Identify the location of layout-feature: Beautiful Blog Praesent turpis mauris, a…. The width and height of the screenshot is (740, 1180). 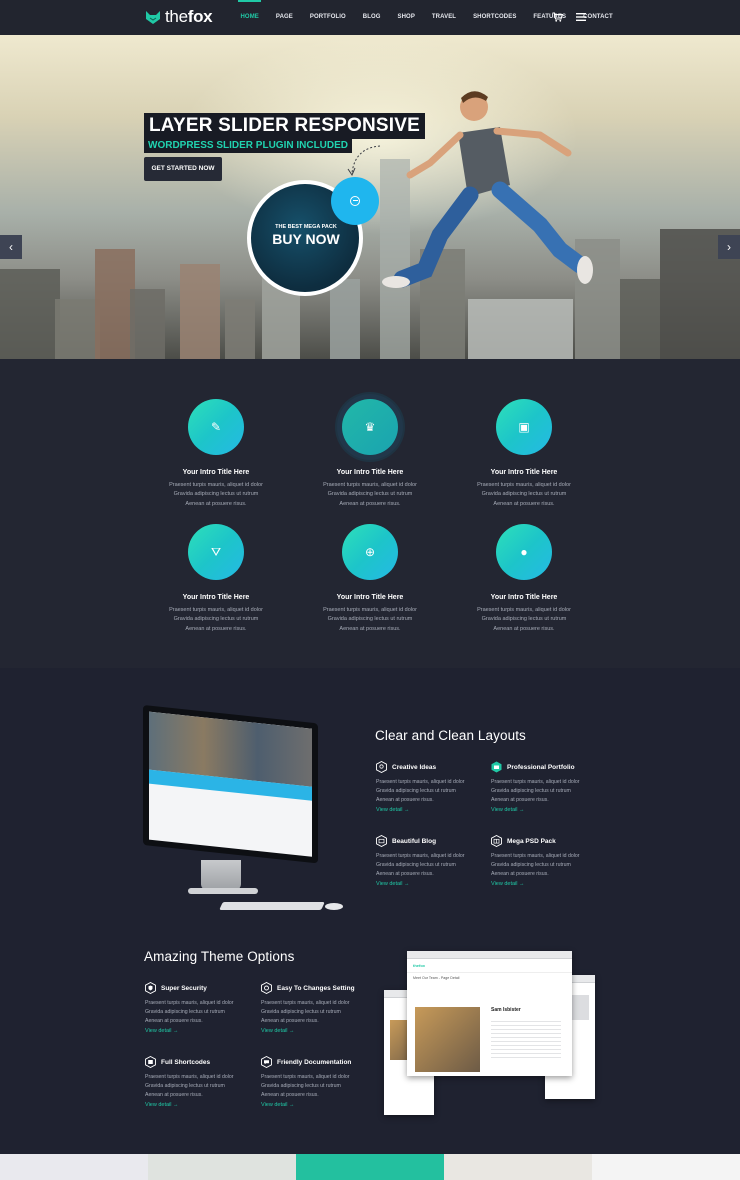
(435, 861).